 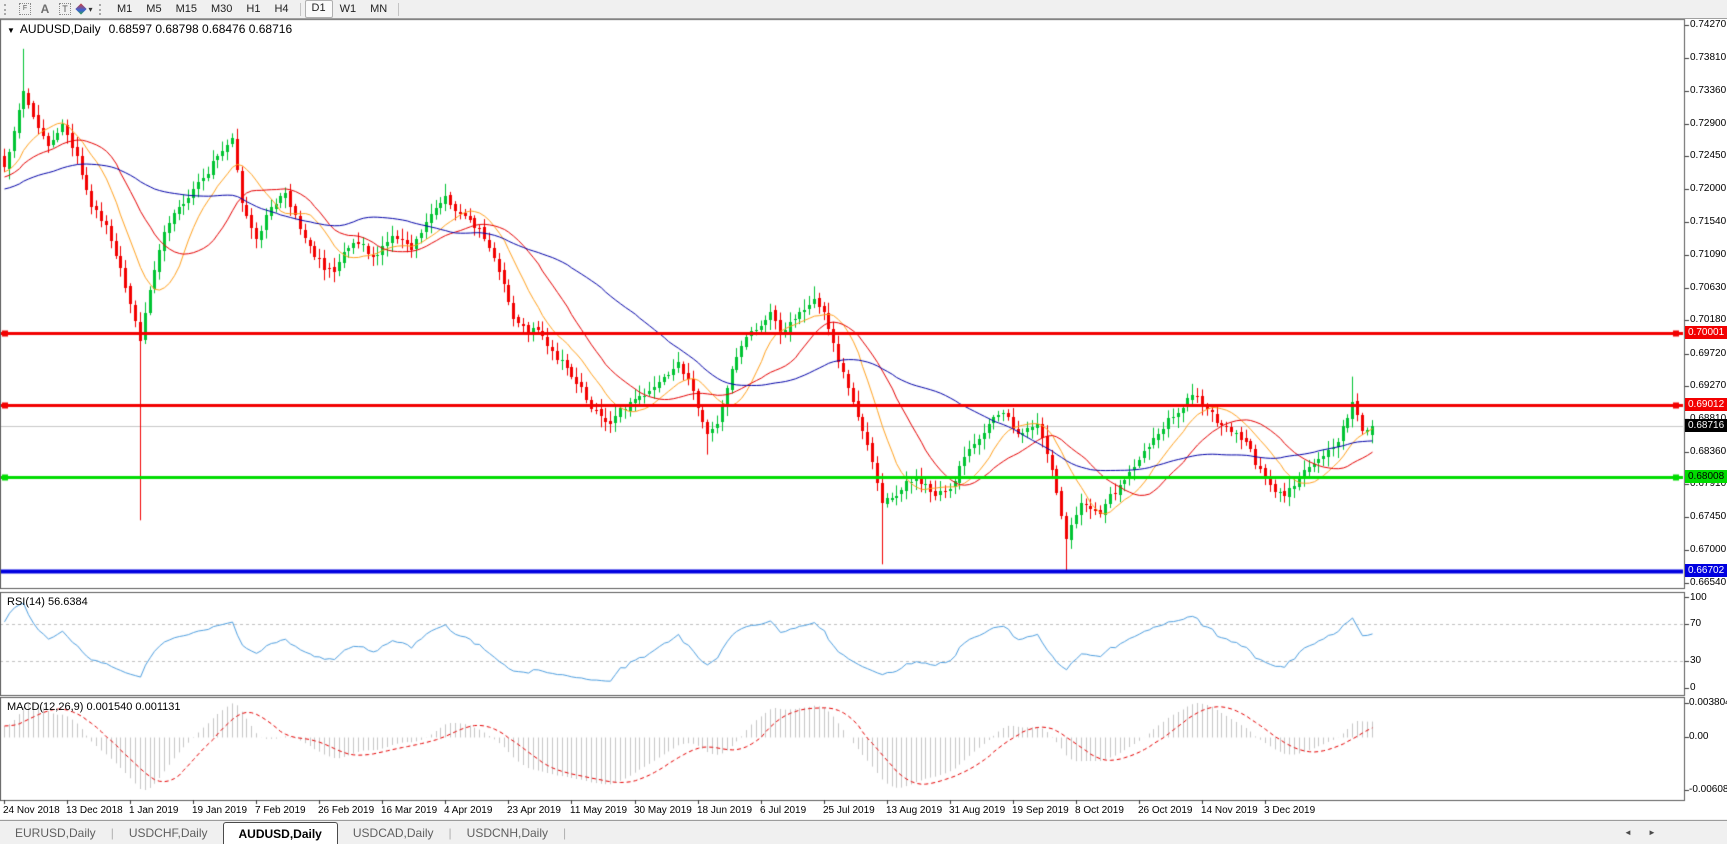 What do you see at coordinates (863, 9) in the screenshot?
I see `chart-toolbar: F A T ▾ M1 M5 M15 M30 H1 H4 D1 W1 MN` at bounding box center [863, 9].